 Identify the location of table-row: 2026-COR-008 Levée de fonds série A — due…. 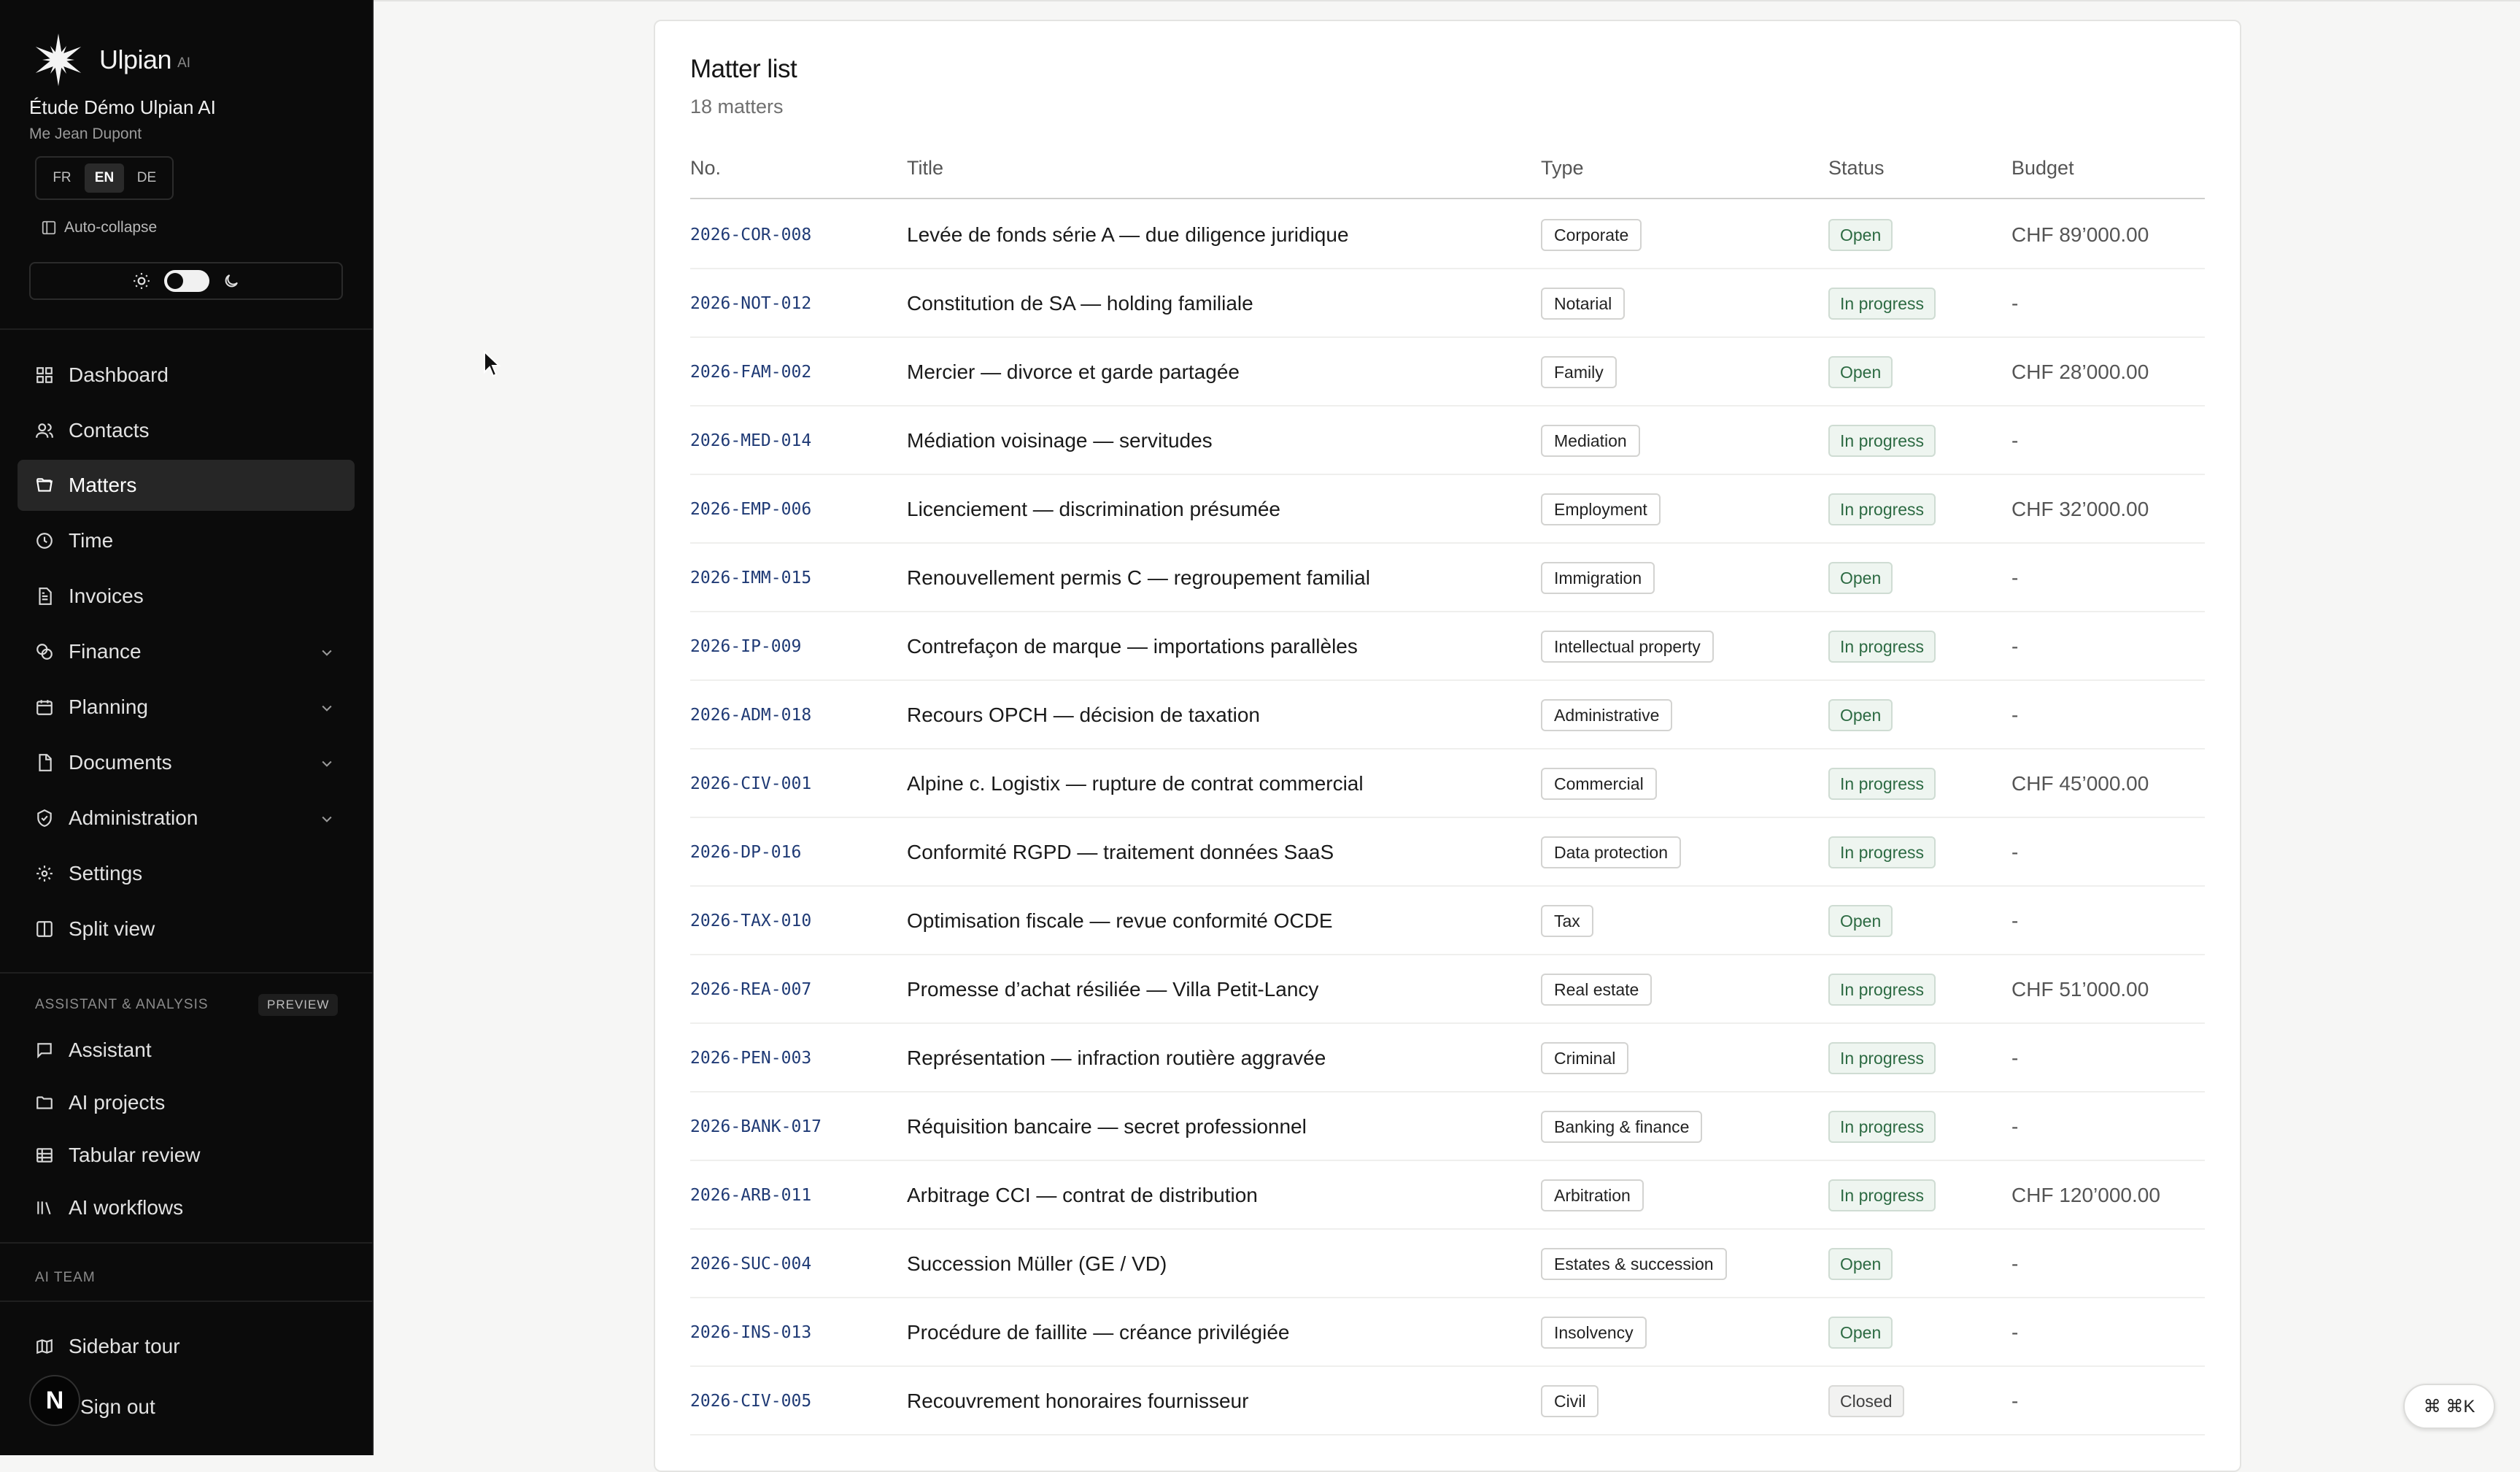
(1448, 235).